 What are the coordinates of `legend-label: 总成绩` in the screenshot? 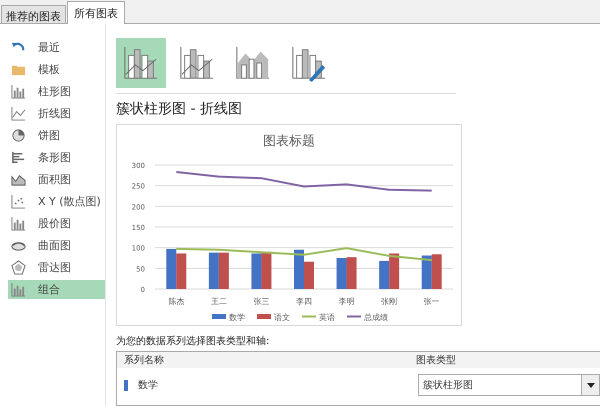 It's located at (376, 317).